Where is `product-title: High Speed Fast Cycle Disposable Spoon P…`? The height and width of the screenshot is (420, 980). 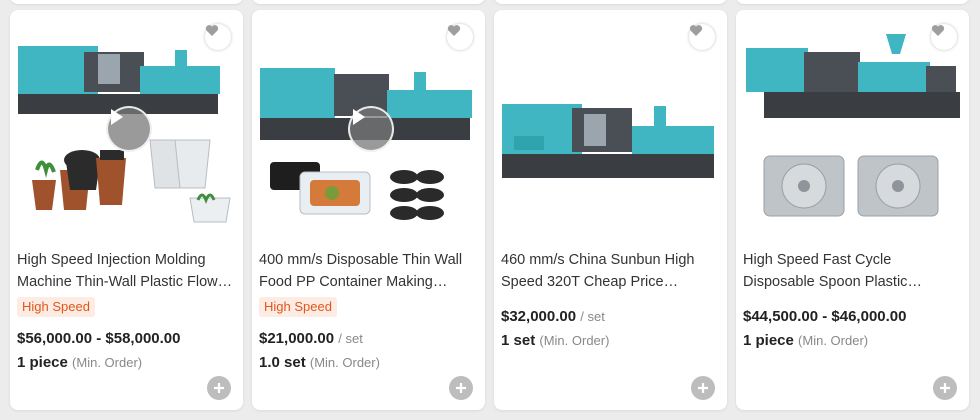
product-title: High Speed Fast Cycle Disposable Spoon P… is located at coordinates (852, 271).